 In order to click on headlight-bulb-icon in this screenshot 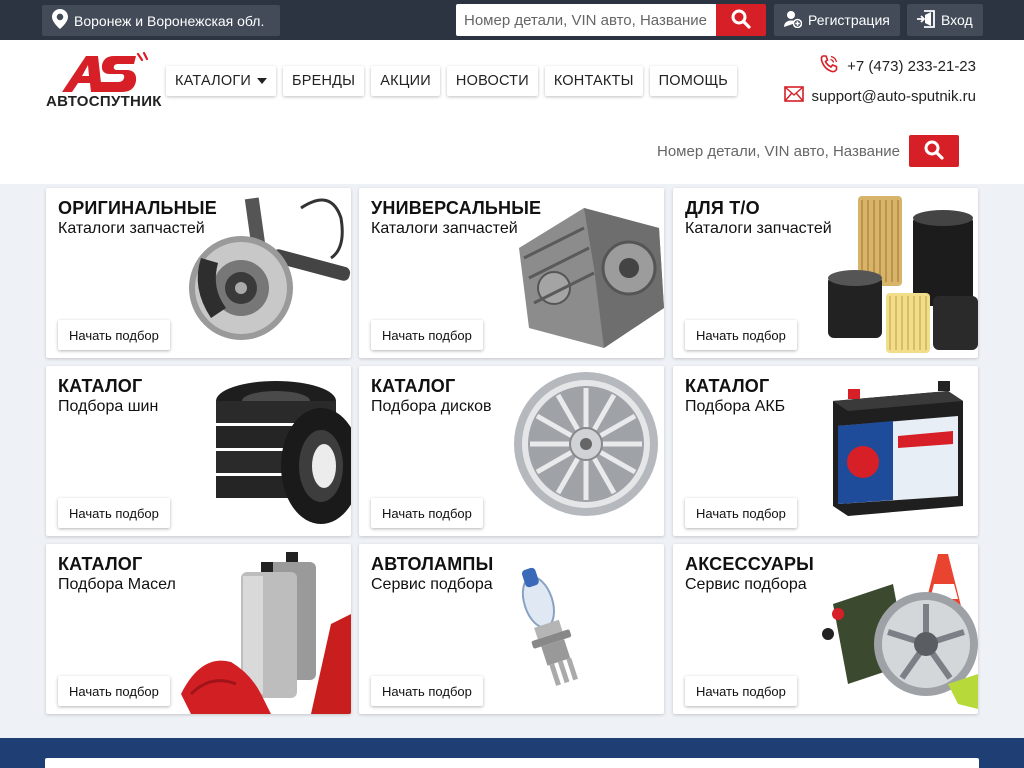, I will do `click(550, 626)`.